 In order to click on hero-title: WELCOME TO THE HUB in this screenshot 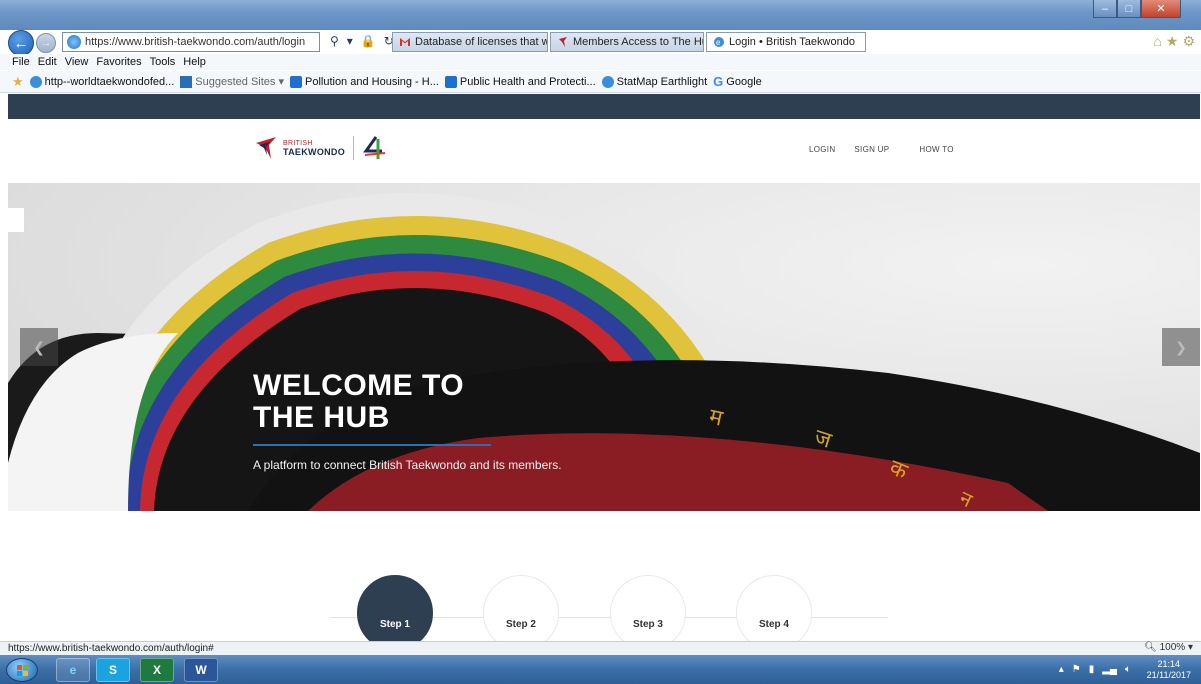, I will do `click(359, 401)`.